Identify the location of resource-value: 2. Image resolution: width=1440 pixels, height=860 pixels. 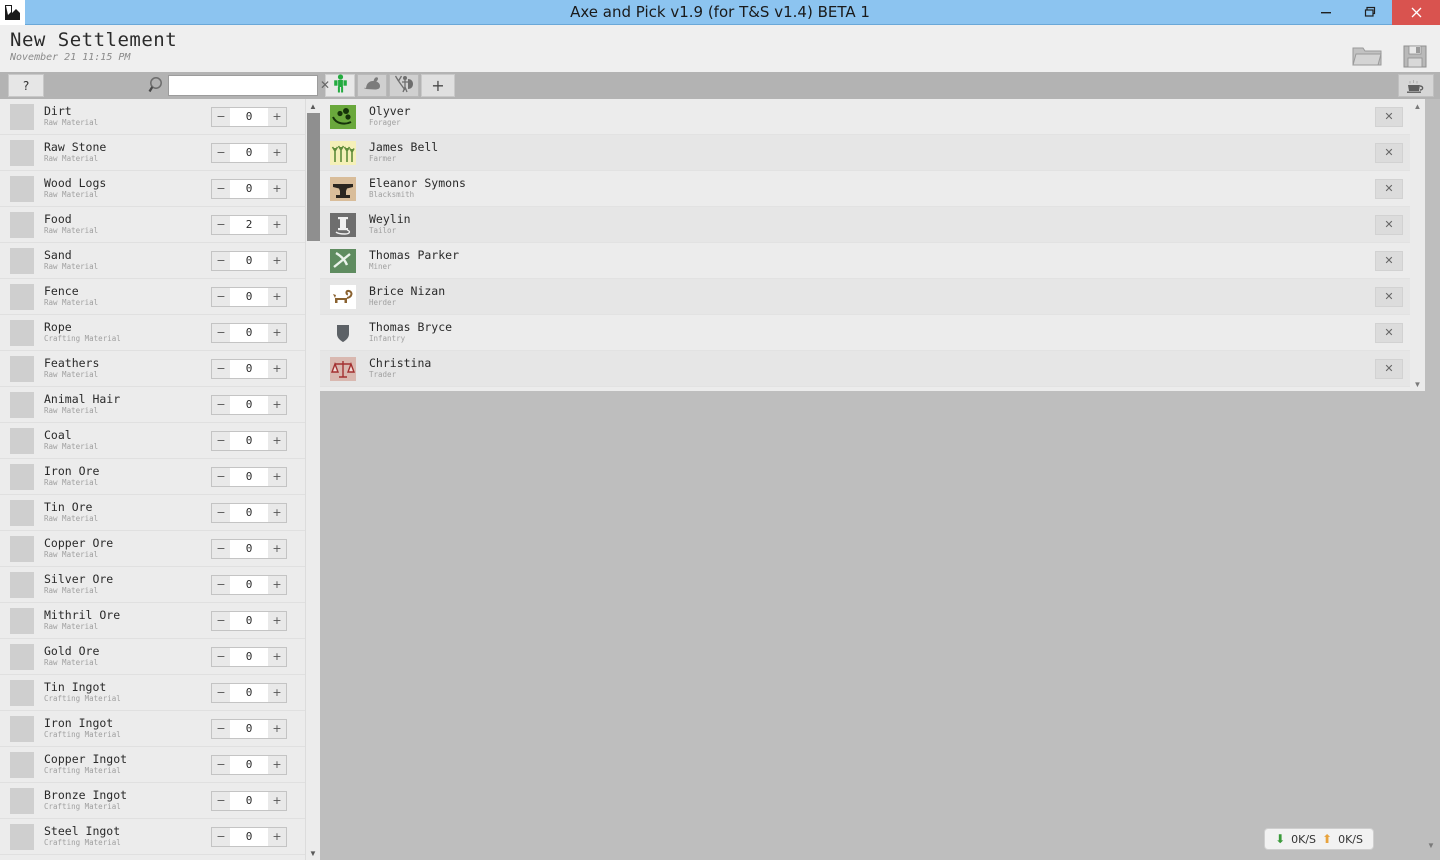
(249, 224).